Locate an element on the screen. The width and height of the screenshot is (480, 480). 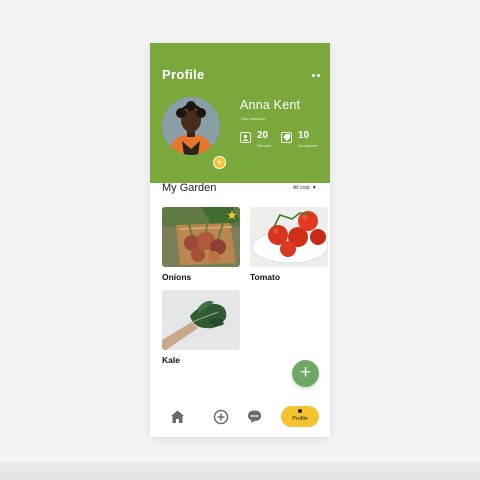
more-dots-icon is located at coordinates (318, 75).